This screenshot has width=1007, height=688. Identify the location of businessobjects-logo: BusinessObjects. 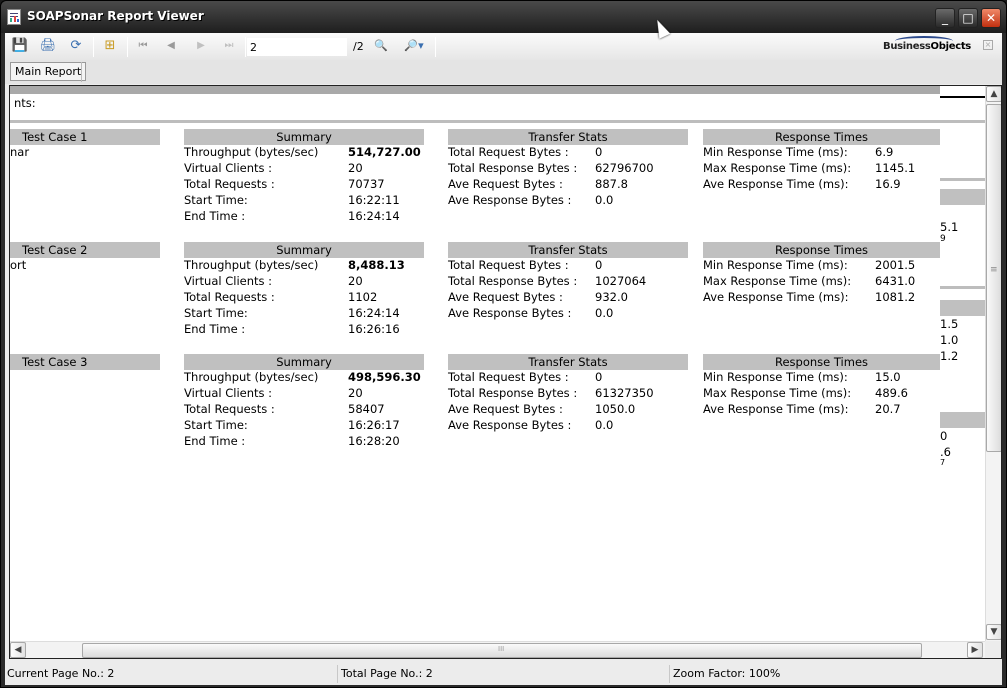
(927, 46).